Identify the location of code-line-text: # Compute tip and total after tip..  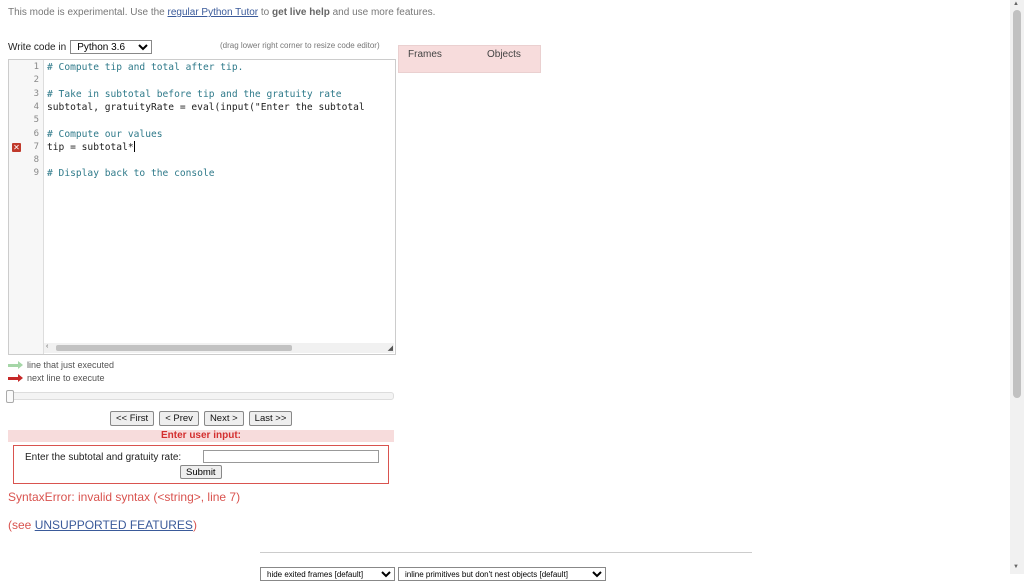
(145, 67).